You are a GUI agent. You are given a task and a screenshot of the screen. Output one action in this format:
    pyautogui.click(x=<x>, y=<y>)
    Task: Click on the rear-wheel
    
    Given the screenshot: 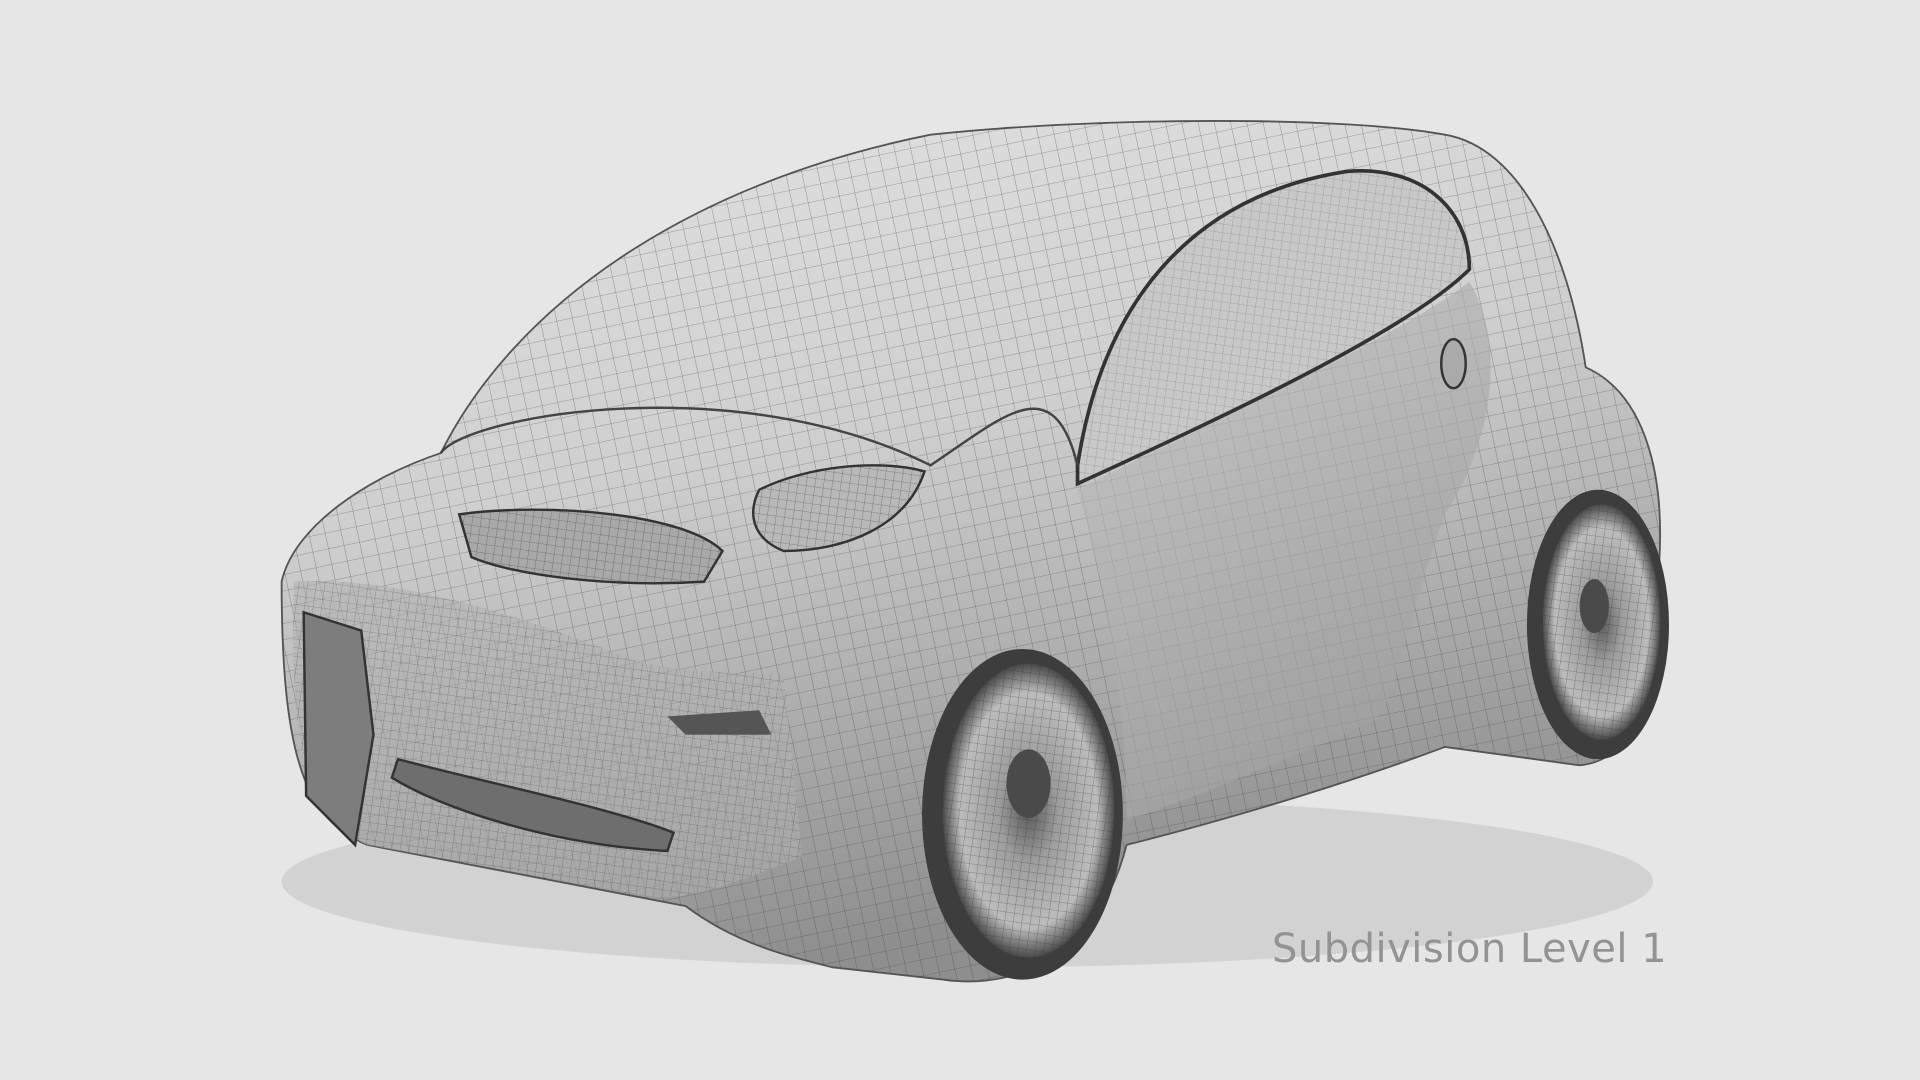 What is the action you would take?
    pyautogui.click(x=1597, y=624)
    